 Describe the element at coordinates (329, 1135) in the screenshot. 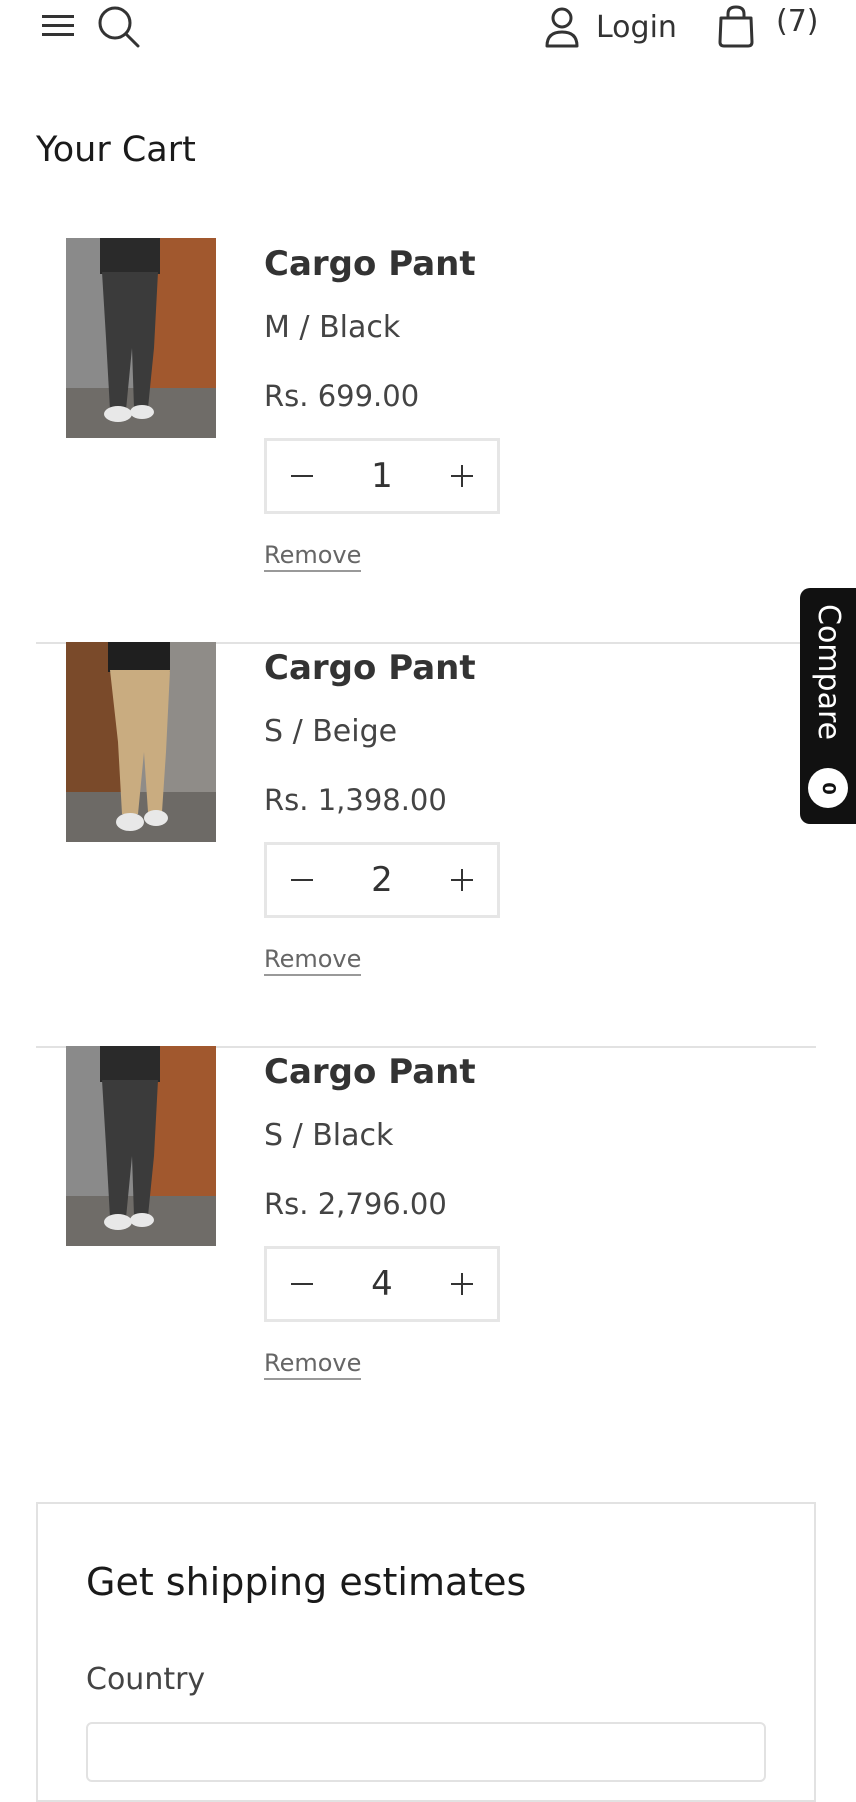

I see `product-variant: S / Black` at that location.